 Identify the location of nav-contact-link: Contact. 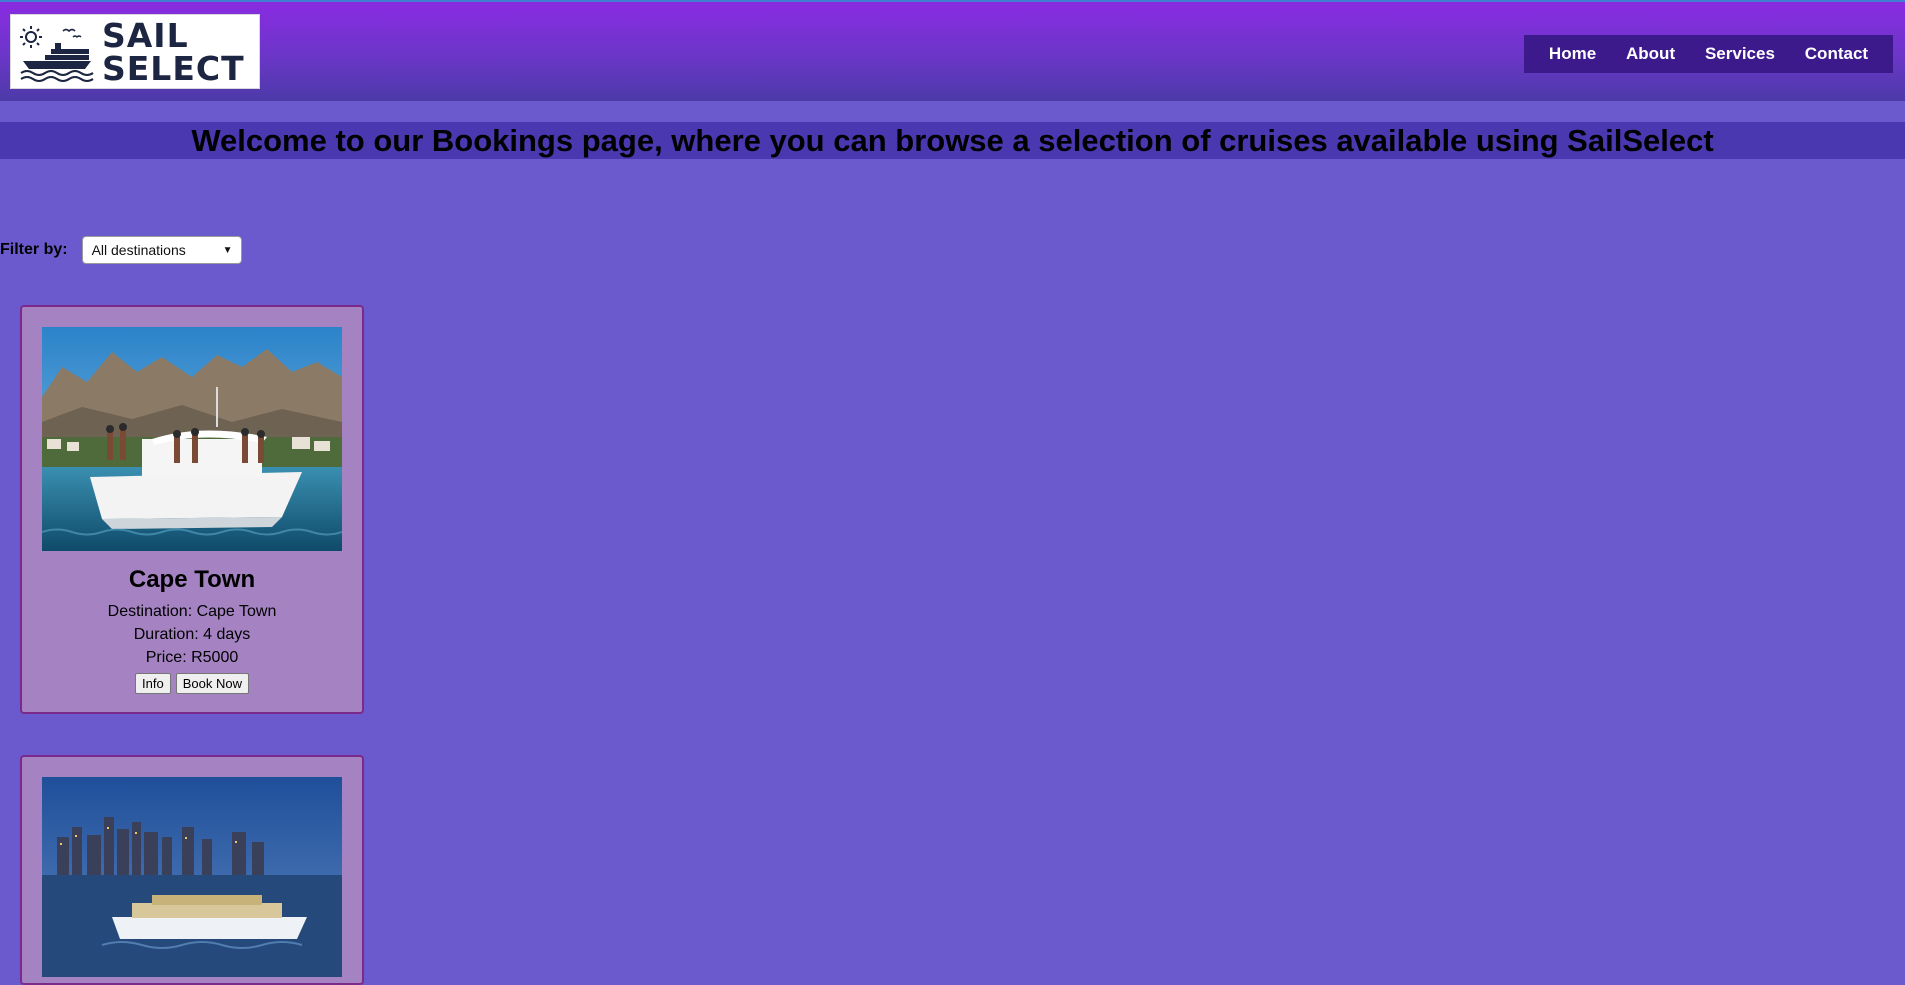
(1836, 54).